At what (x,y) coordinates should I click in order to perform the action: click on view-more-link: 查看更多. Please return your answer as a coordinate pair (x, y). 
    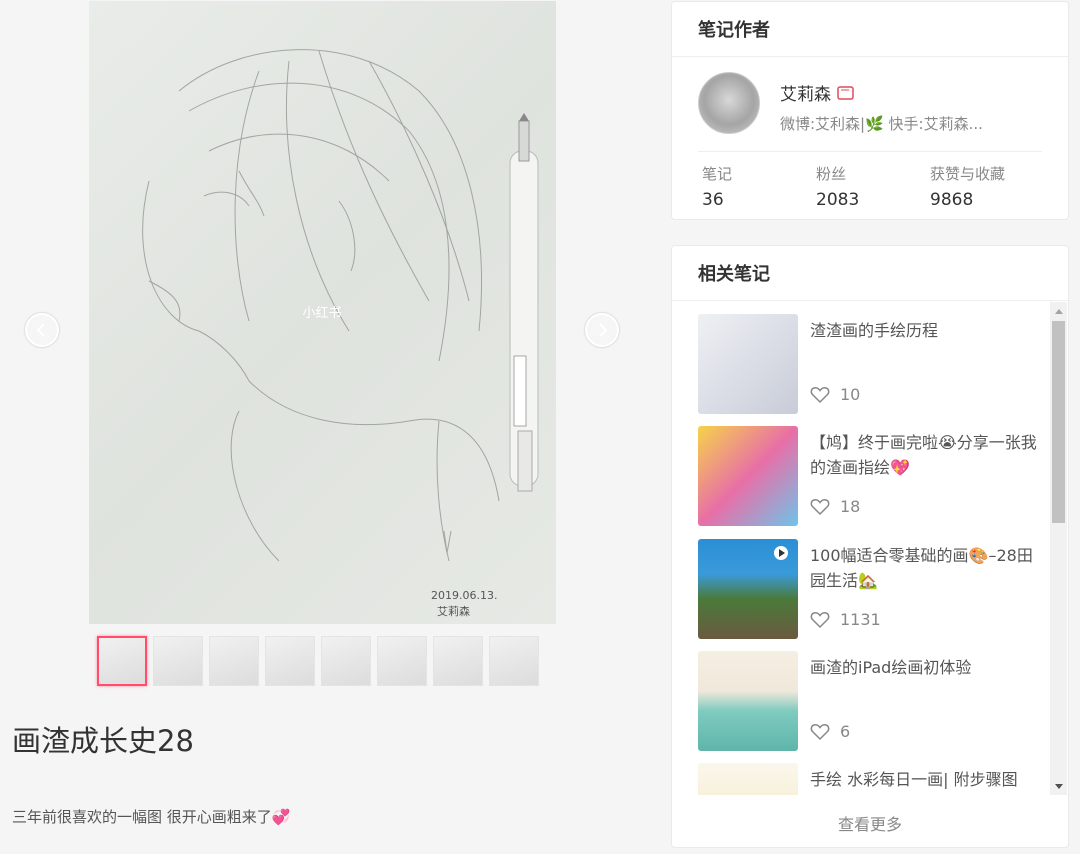
    Looking at the image, I should click on (870, 823).